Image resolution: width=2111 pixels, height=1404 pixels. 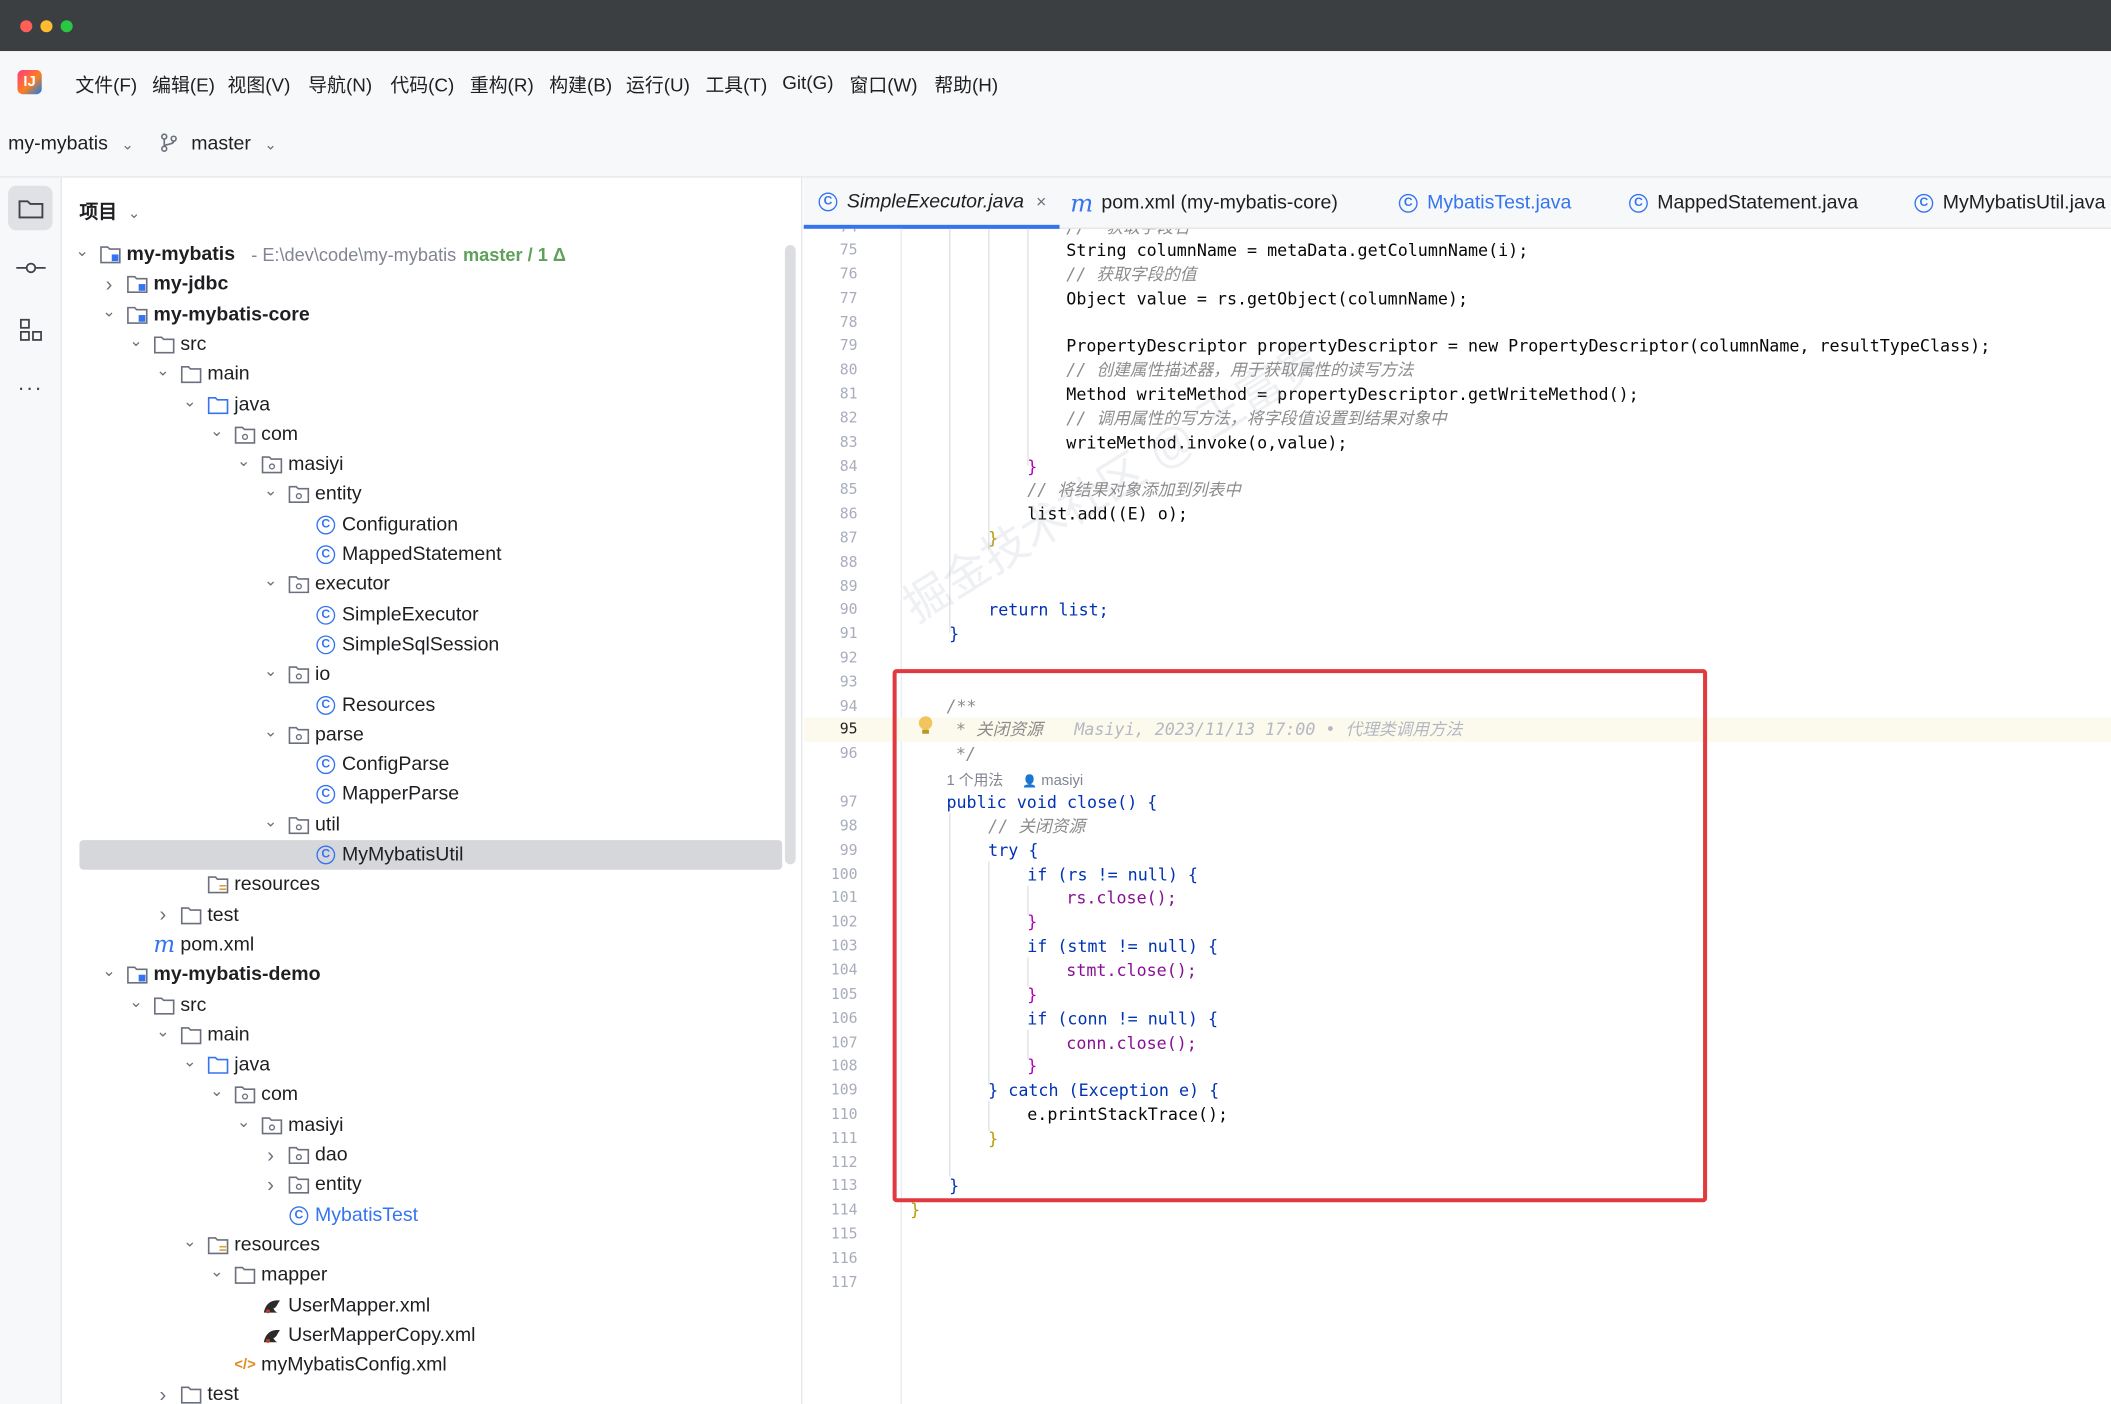 I want to click on menu-window: 窗口(W), so click(x=884, y=84).